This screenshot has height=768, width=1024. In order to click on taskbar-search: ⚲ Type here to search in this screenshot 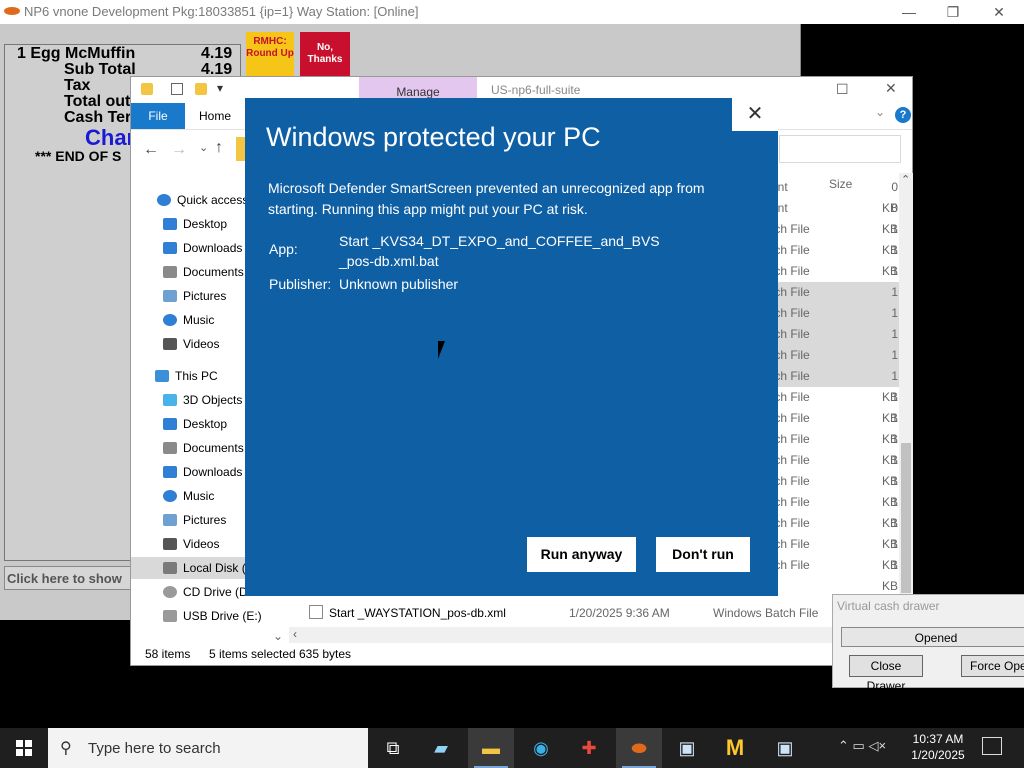, I will do `click(208, 748)`.